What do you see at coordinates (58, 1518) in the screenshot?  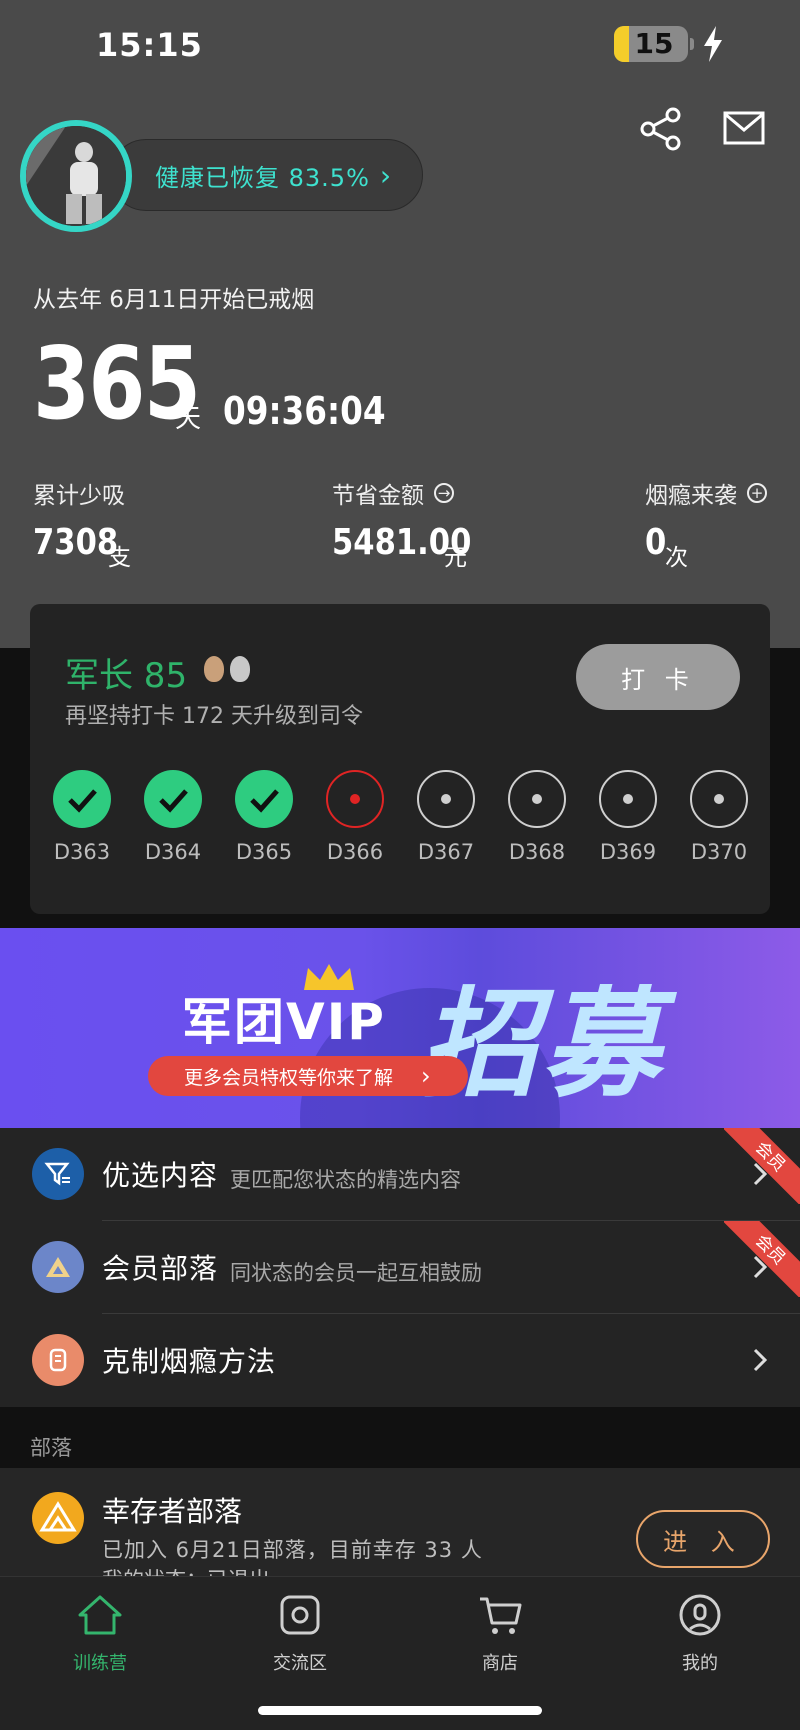 I see `survivor-tribe-icon` at bounding box center [58, 1518].